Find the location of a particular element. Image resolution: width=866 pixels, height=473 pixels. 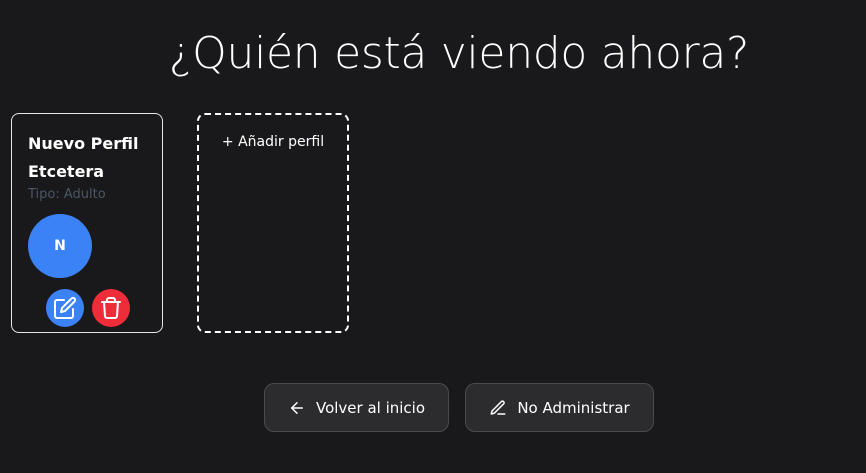

pencil-icon is located at coordinates (498, 408).